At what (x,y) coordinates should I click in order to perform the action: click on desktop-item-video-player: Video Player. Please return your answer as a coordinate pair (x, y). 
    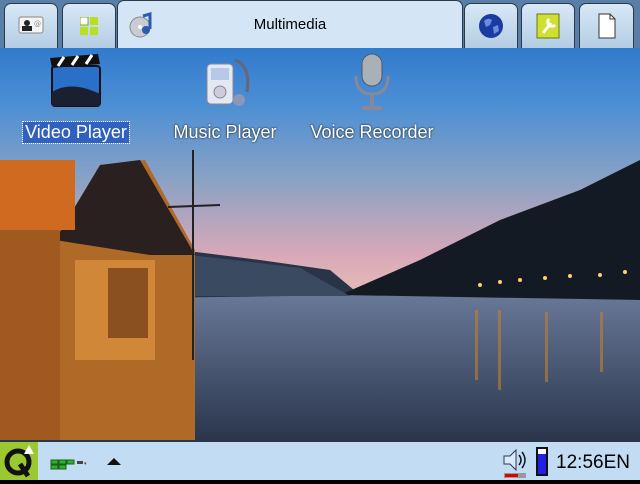
    Looking at the image, I should click on (76, 98).